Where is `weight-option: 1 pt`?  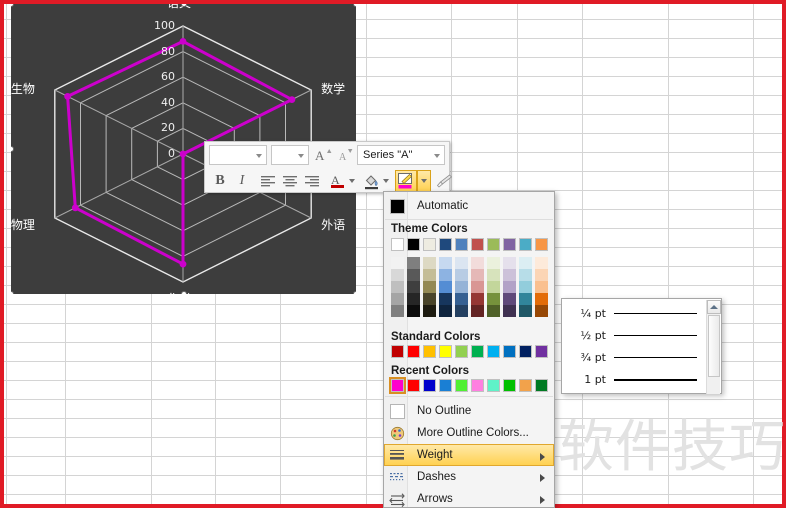 weight-option: 1 pt is located at coordinates (635, 379).